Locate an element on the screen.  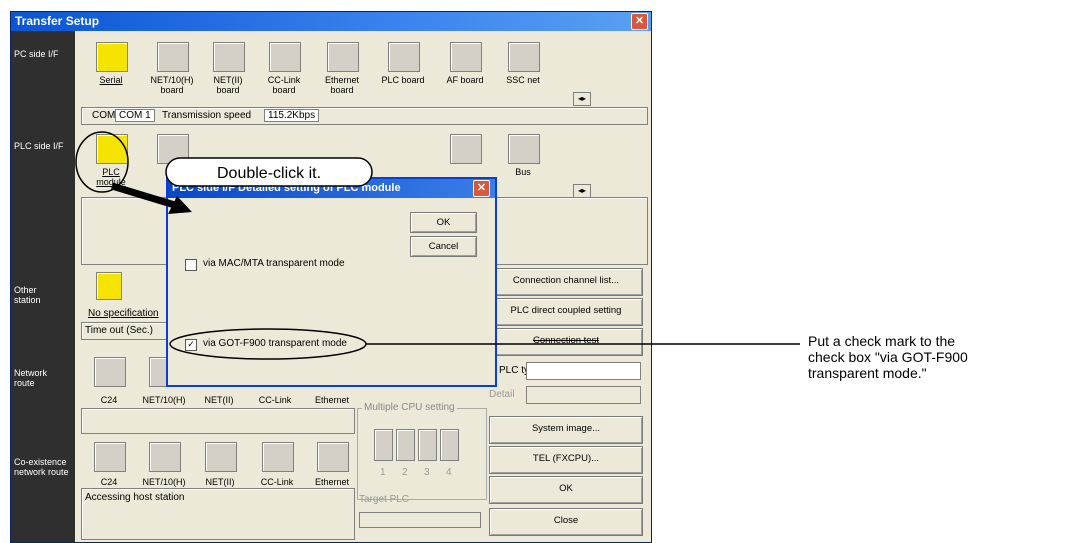
plc-module-highlight-circle is located at coordinates (102, 162).